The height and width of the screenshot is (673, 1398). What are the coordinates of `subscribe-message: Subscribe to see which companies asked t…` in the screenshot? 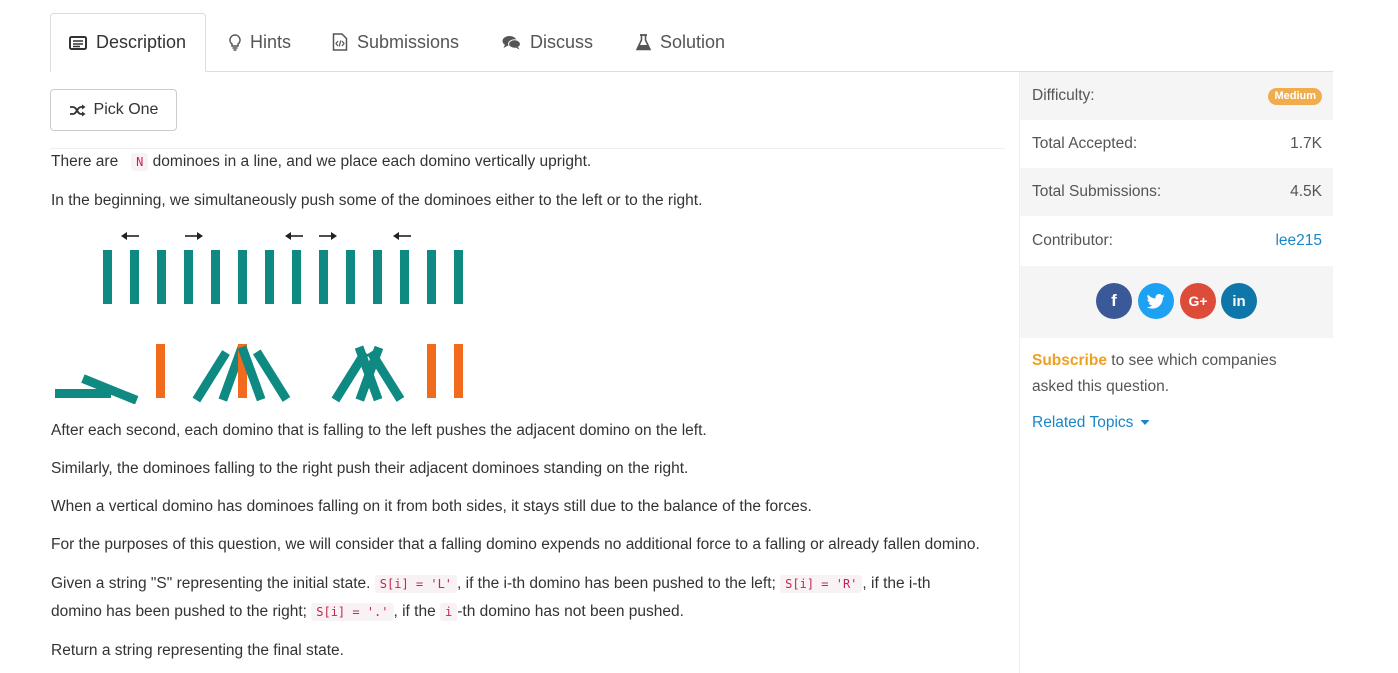 It's located at (1177, 374).